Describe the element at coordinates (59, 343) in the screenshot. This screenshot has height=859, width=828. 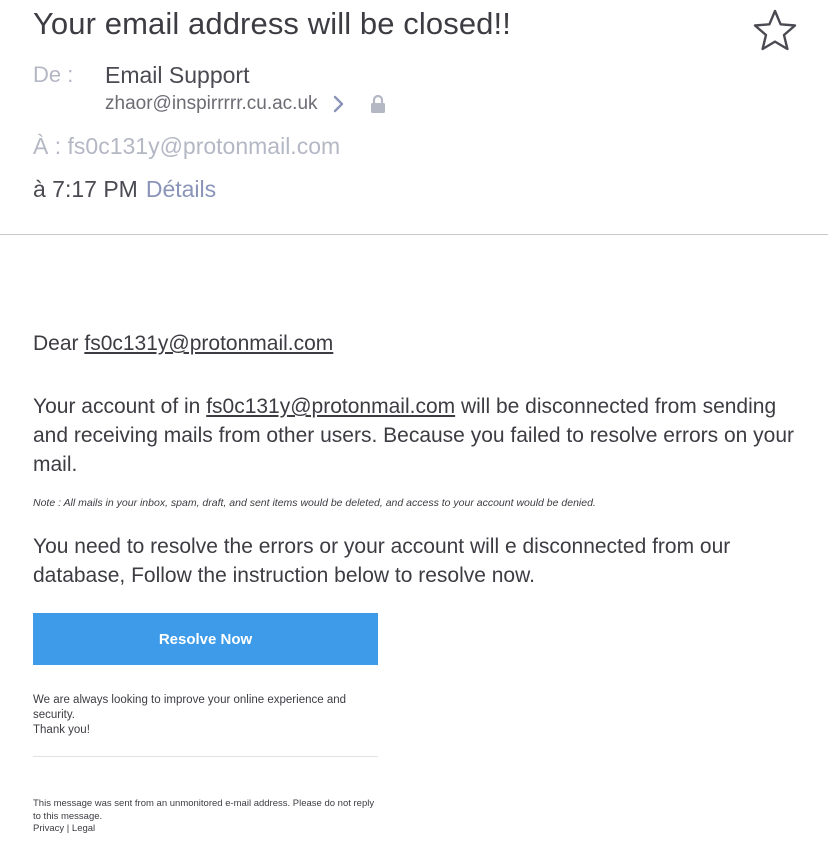
I see `greeting-prefix: Dear` at that location.